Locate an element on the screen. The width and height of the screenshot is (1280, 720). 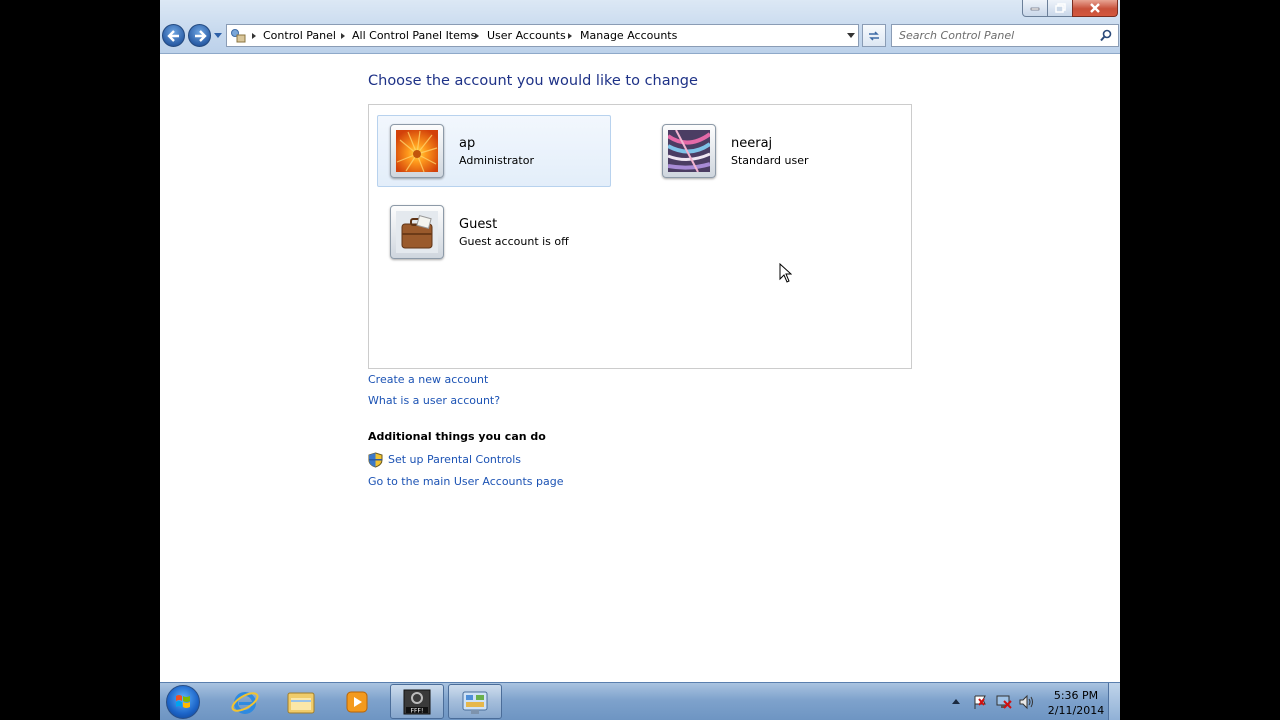
taskbar-internet-explorer is located at coordinates (245, 701).